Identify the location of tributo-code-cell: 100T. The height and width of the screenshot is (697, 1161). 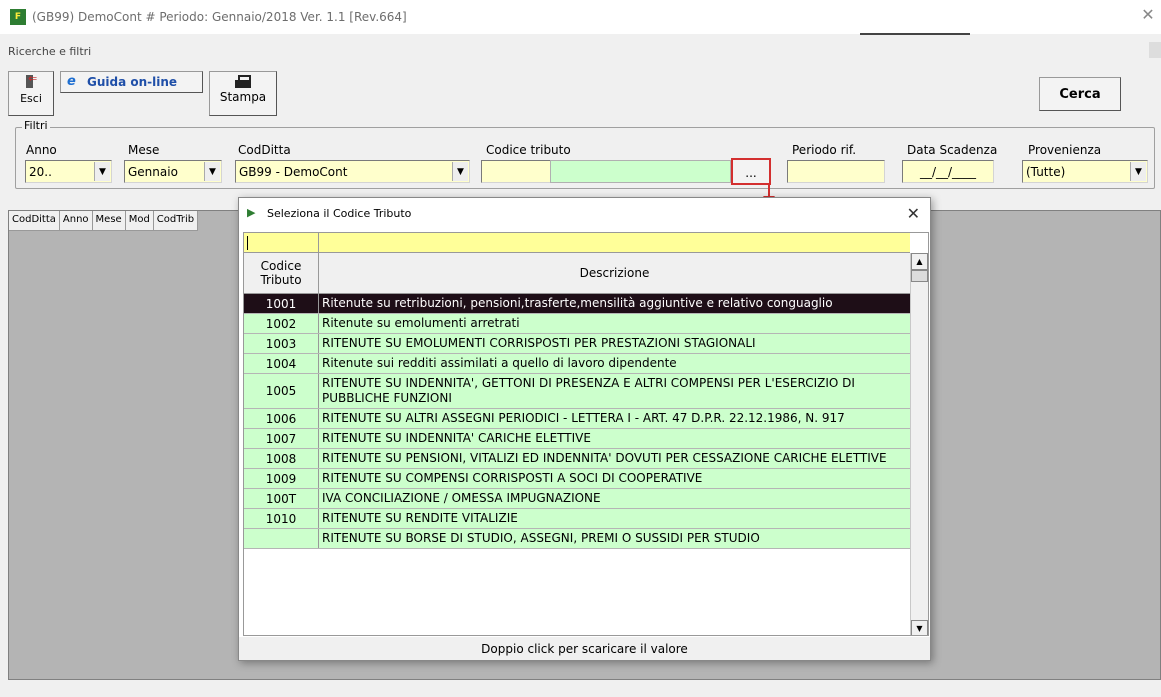
(281, 498).